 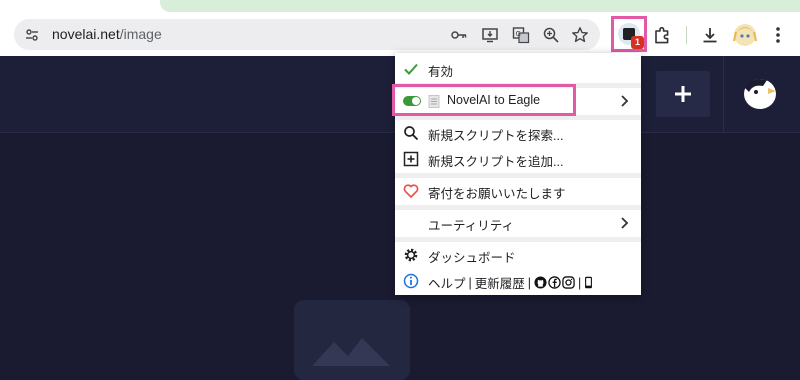 What do you see at coordinates (307, 34) in the screenshot?
I see `address-bar: novelai.net/image G` at bounding box center [307, 34].